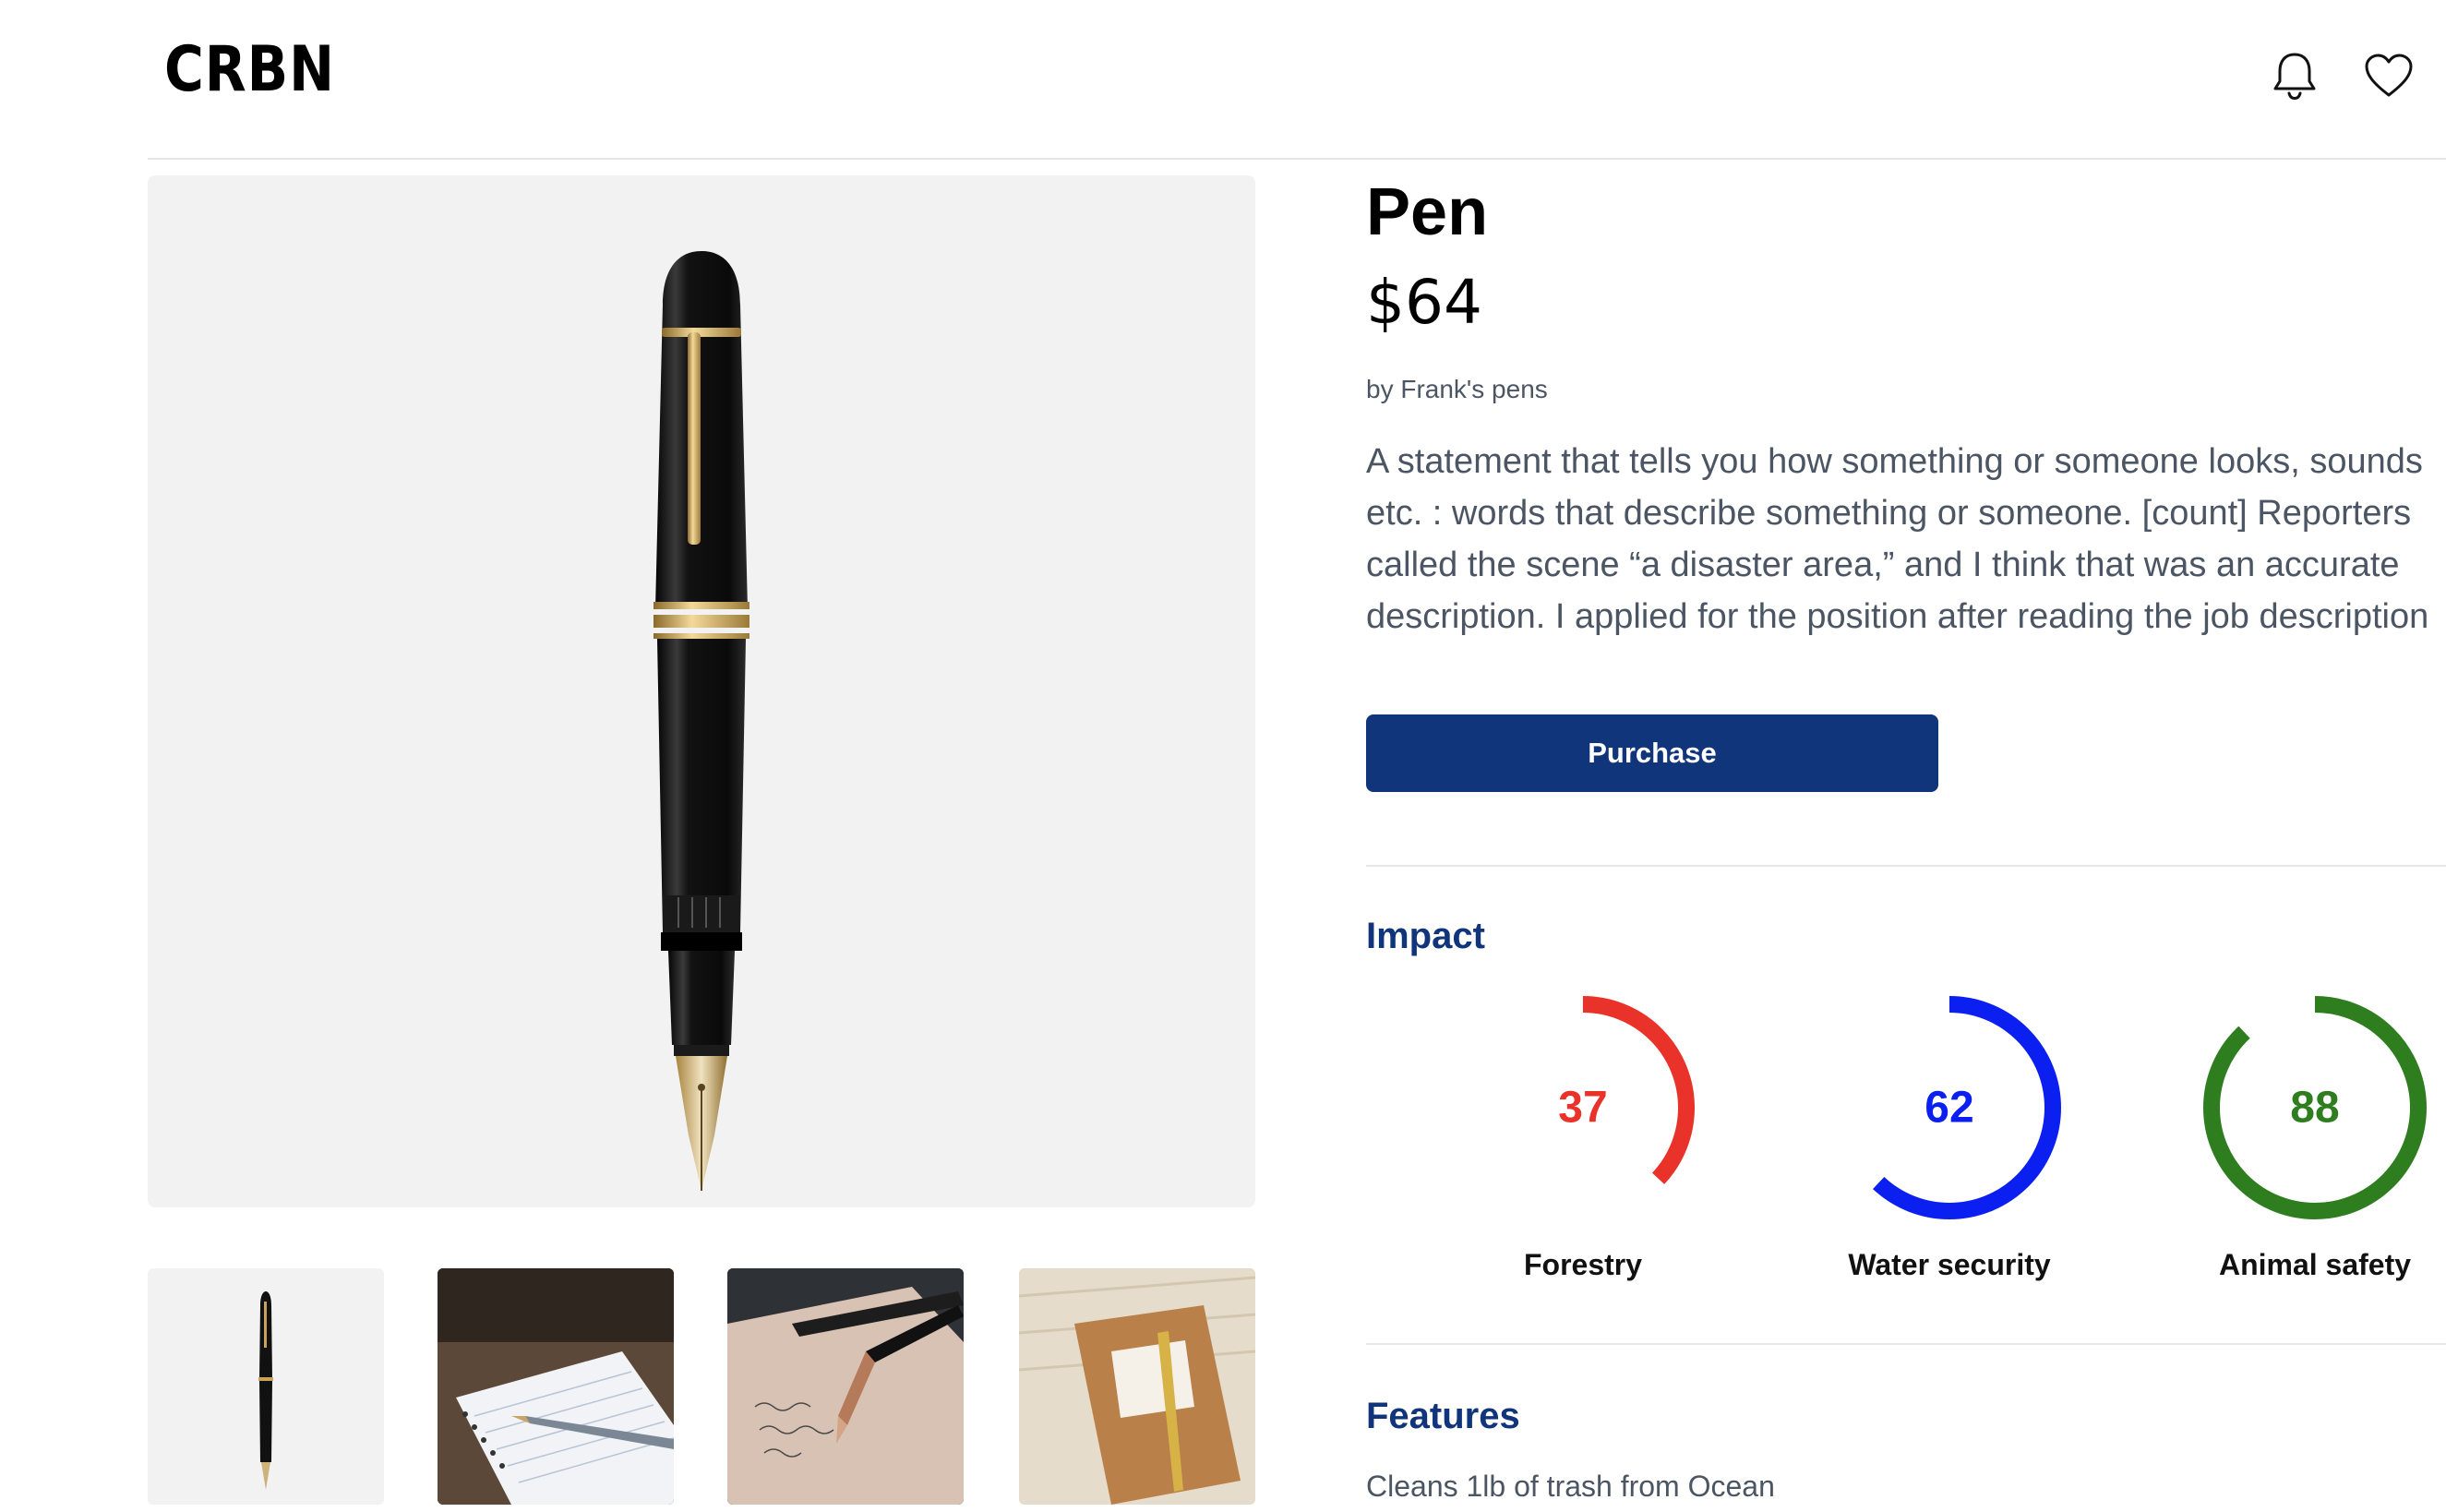 The height and width of the screenshot is (1512, 2446). What do you see at coordinates (1427, 212) in the screenshot?
I see `product-title: Pen` at bounding box center [1427, 212].